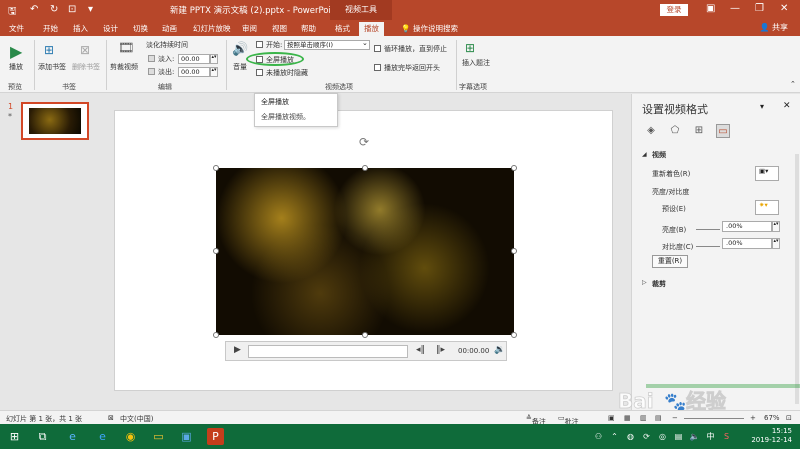 The height and width of the screenshot is (449, 800). What do you see at coordinates (72, 436) in the screenshot?
I see `ie-icon: e` at bounding box center [72, 436].